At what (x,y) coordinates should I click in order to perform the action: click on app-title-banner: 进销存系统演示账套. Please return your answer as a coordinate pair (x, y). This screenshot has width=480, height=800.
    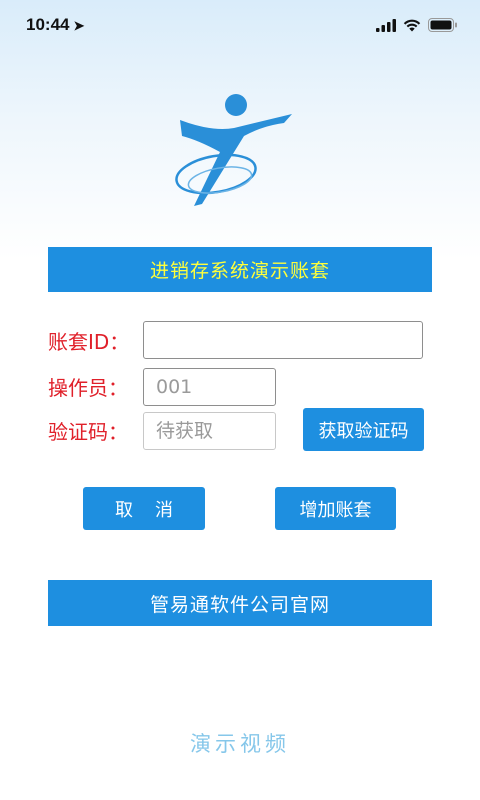
    Looking at the image, I should click on (240, 269).